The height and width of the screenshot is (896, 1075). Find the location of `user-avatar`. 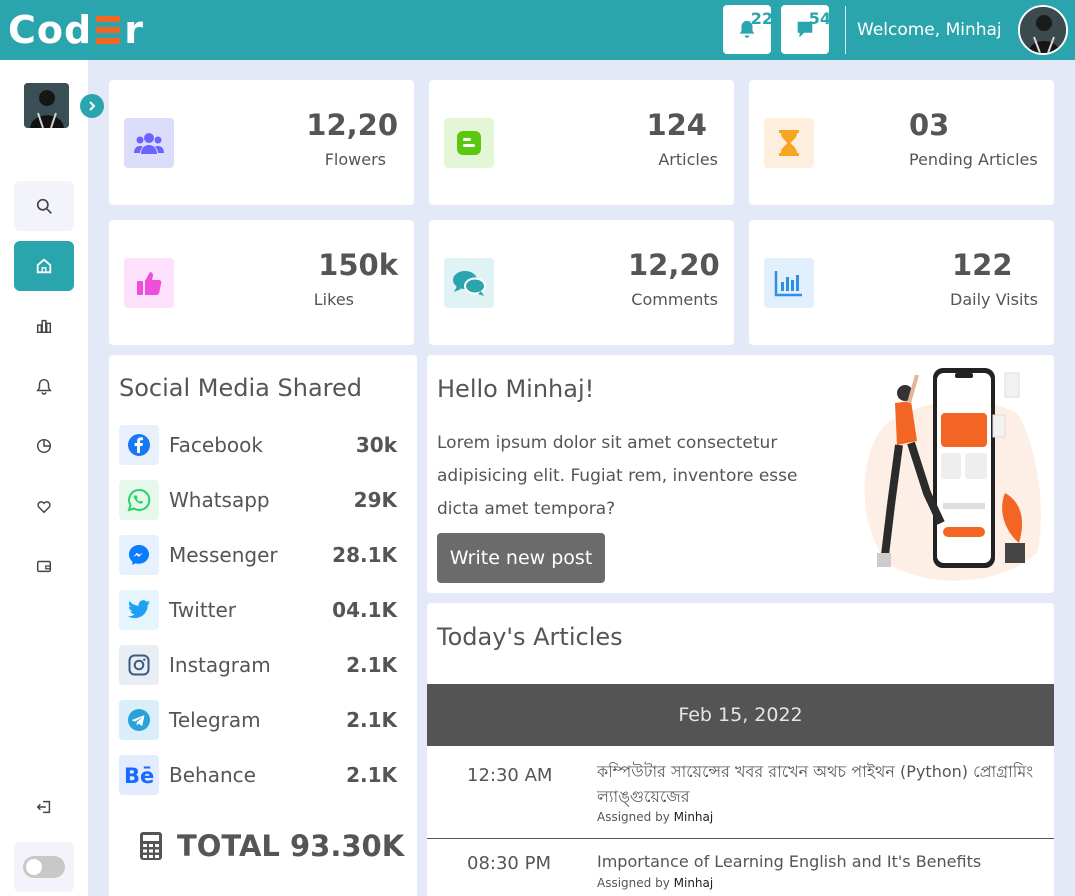

user-avatar is located at coordinates (1043, 30).